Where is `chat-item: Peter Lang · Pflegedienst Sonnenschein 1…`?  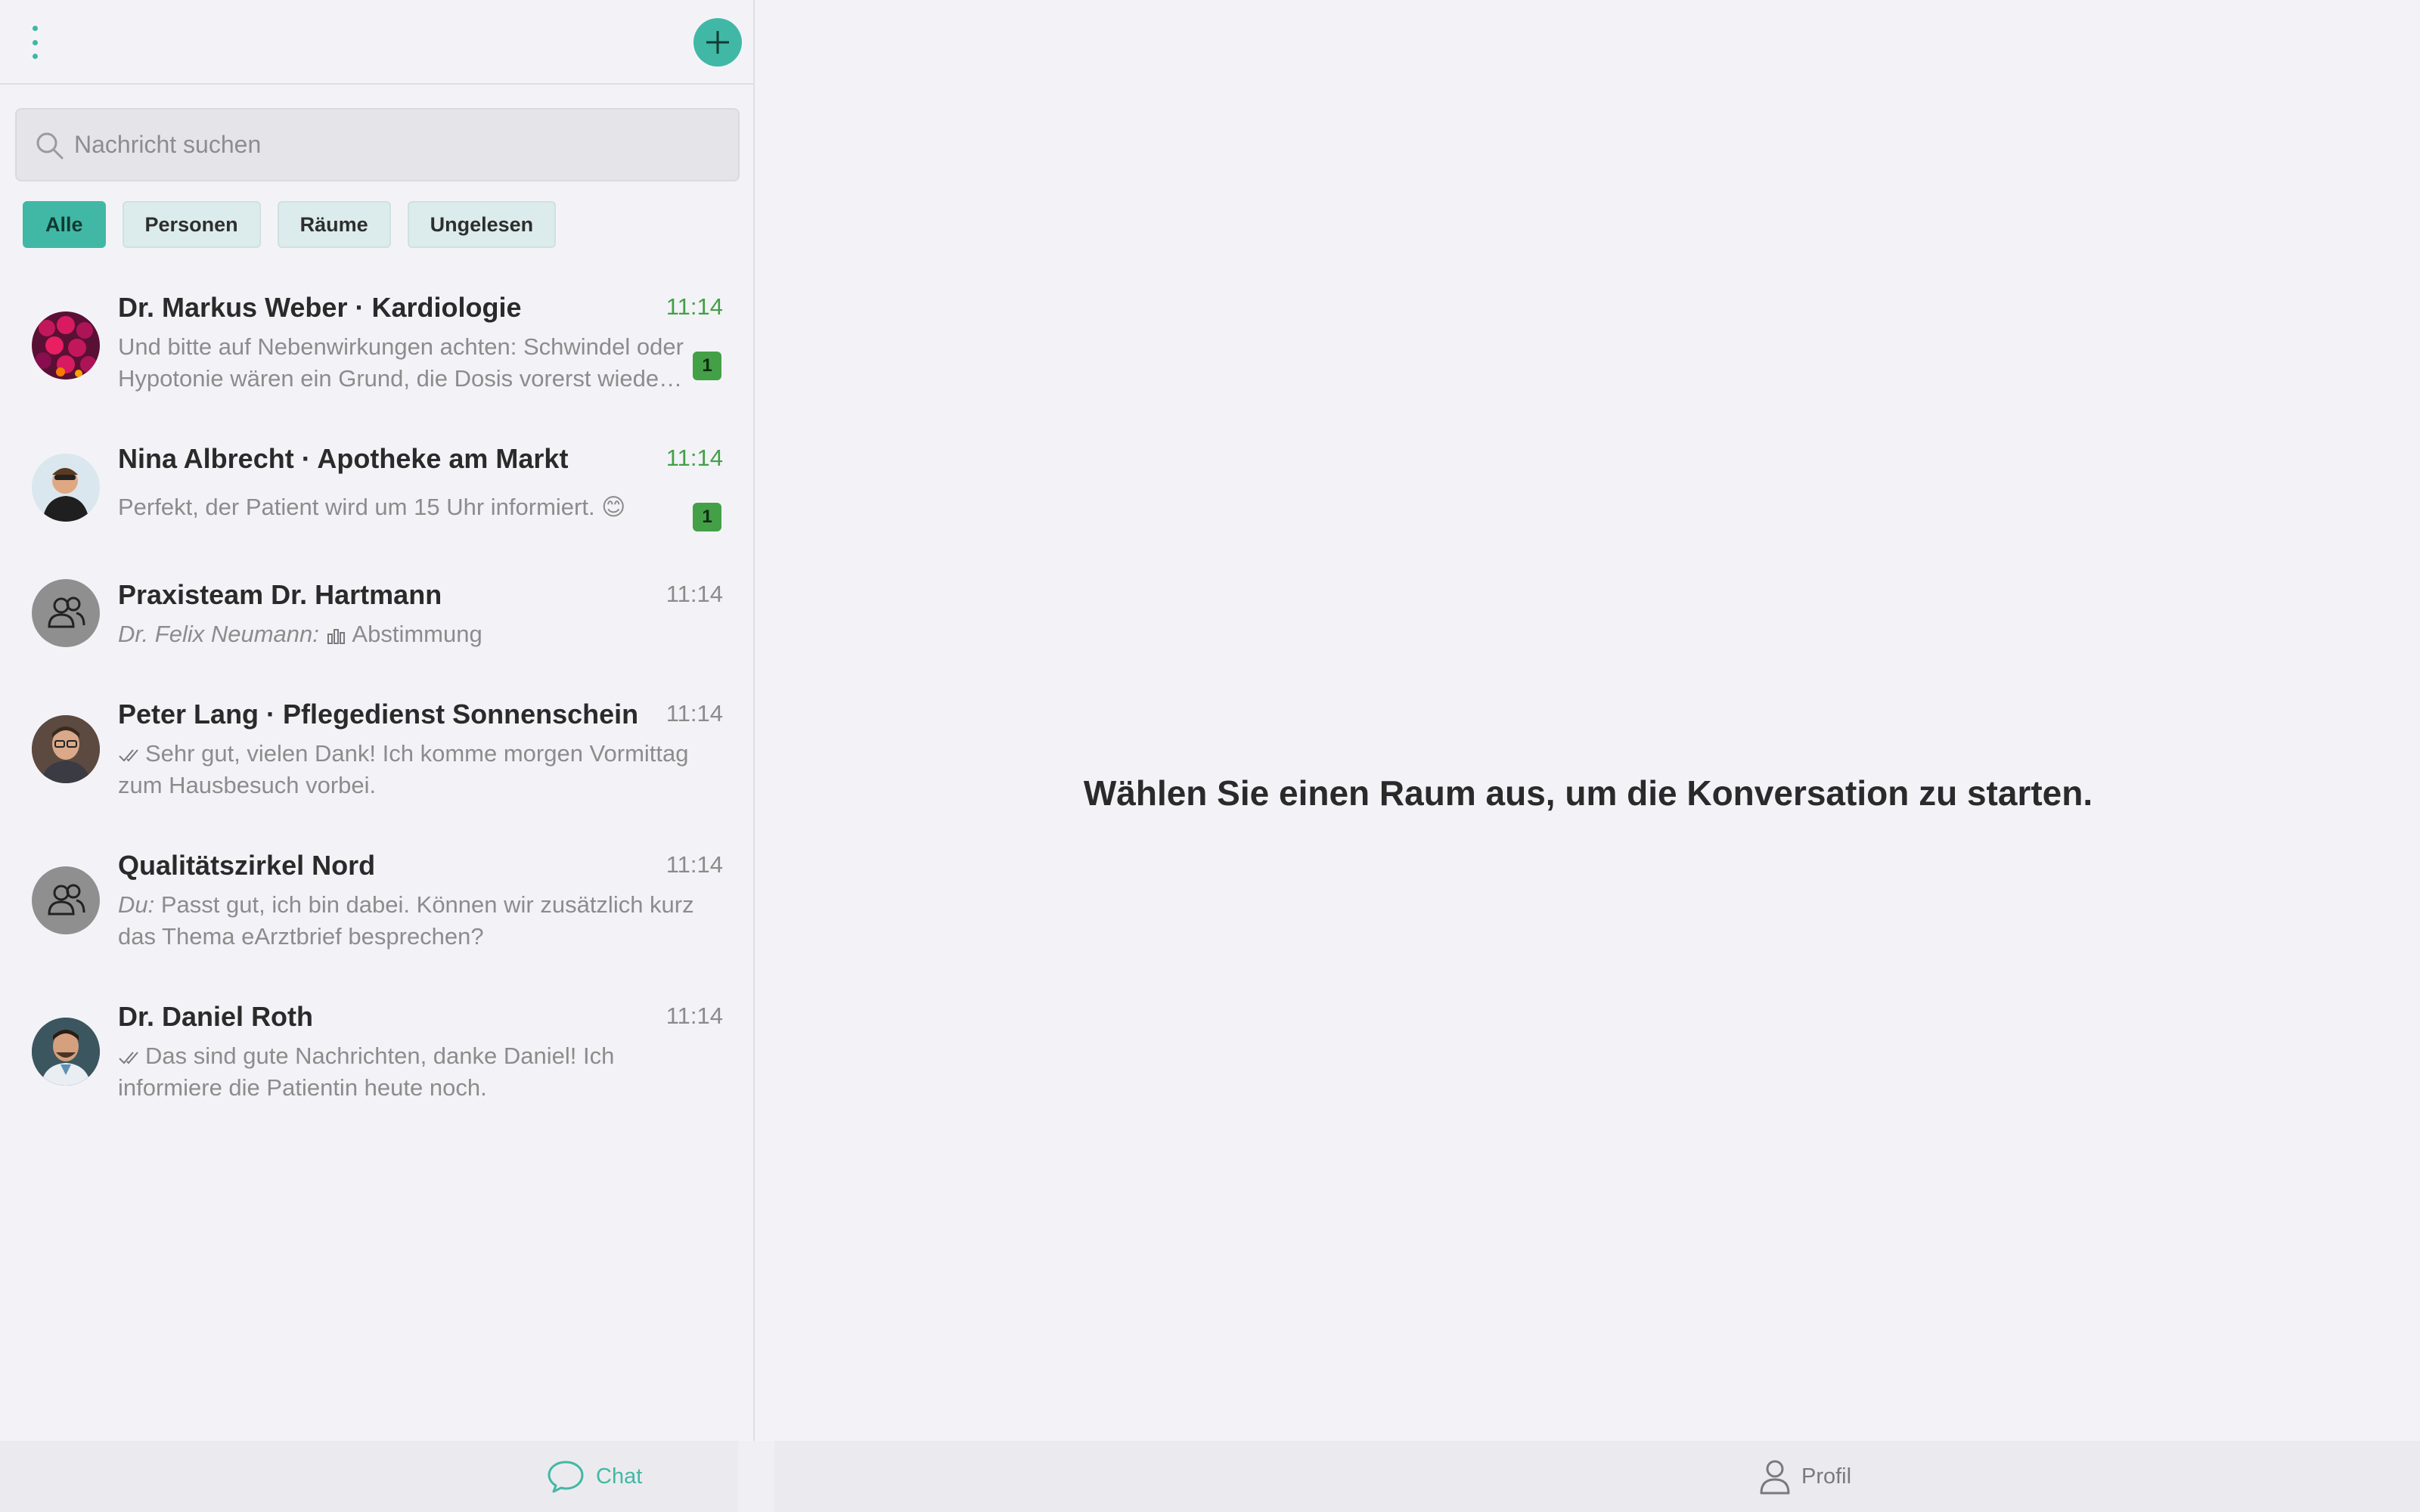 chat-item: Peter Lang · Pflegedienst Sonnenschein 1… is located at coordinates (376, 760).